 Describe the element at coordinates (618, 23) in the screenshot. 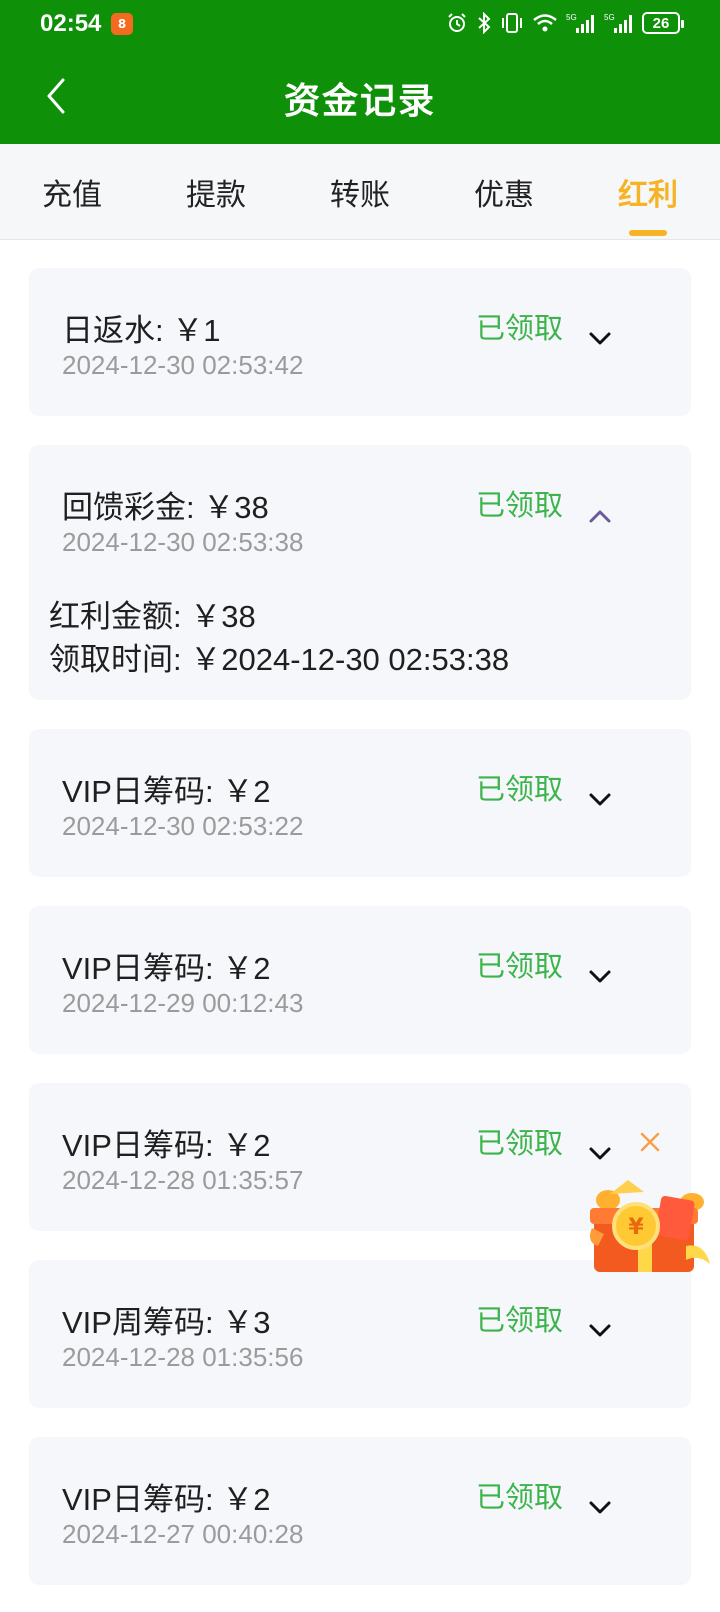

I see `signal-icon-2: 5G` at that location.